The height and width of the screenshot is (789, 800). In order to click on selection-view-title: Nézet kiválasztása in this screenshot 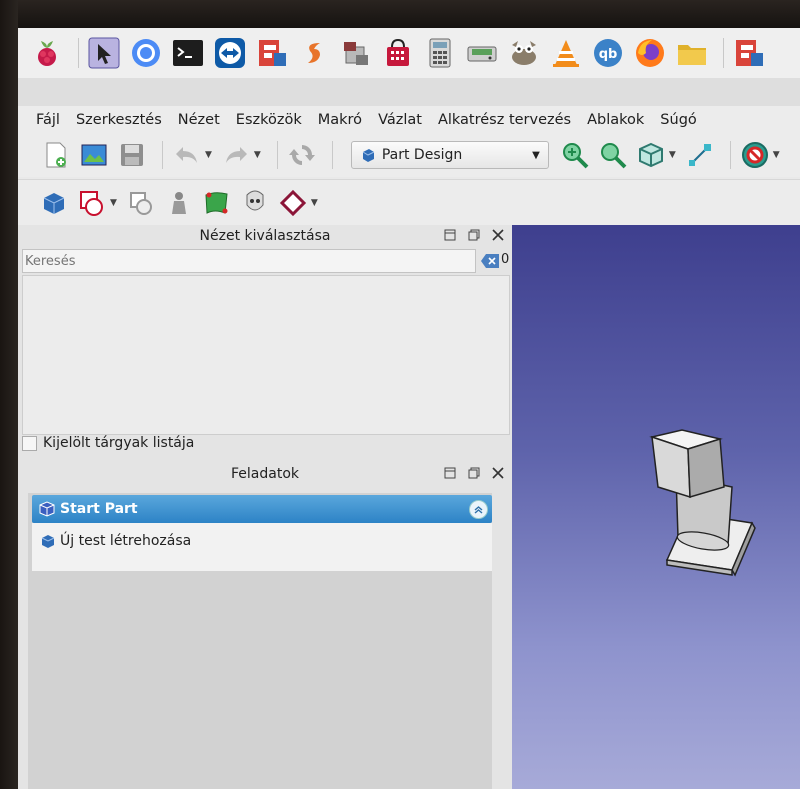, I will do `click(265, 236)`.